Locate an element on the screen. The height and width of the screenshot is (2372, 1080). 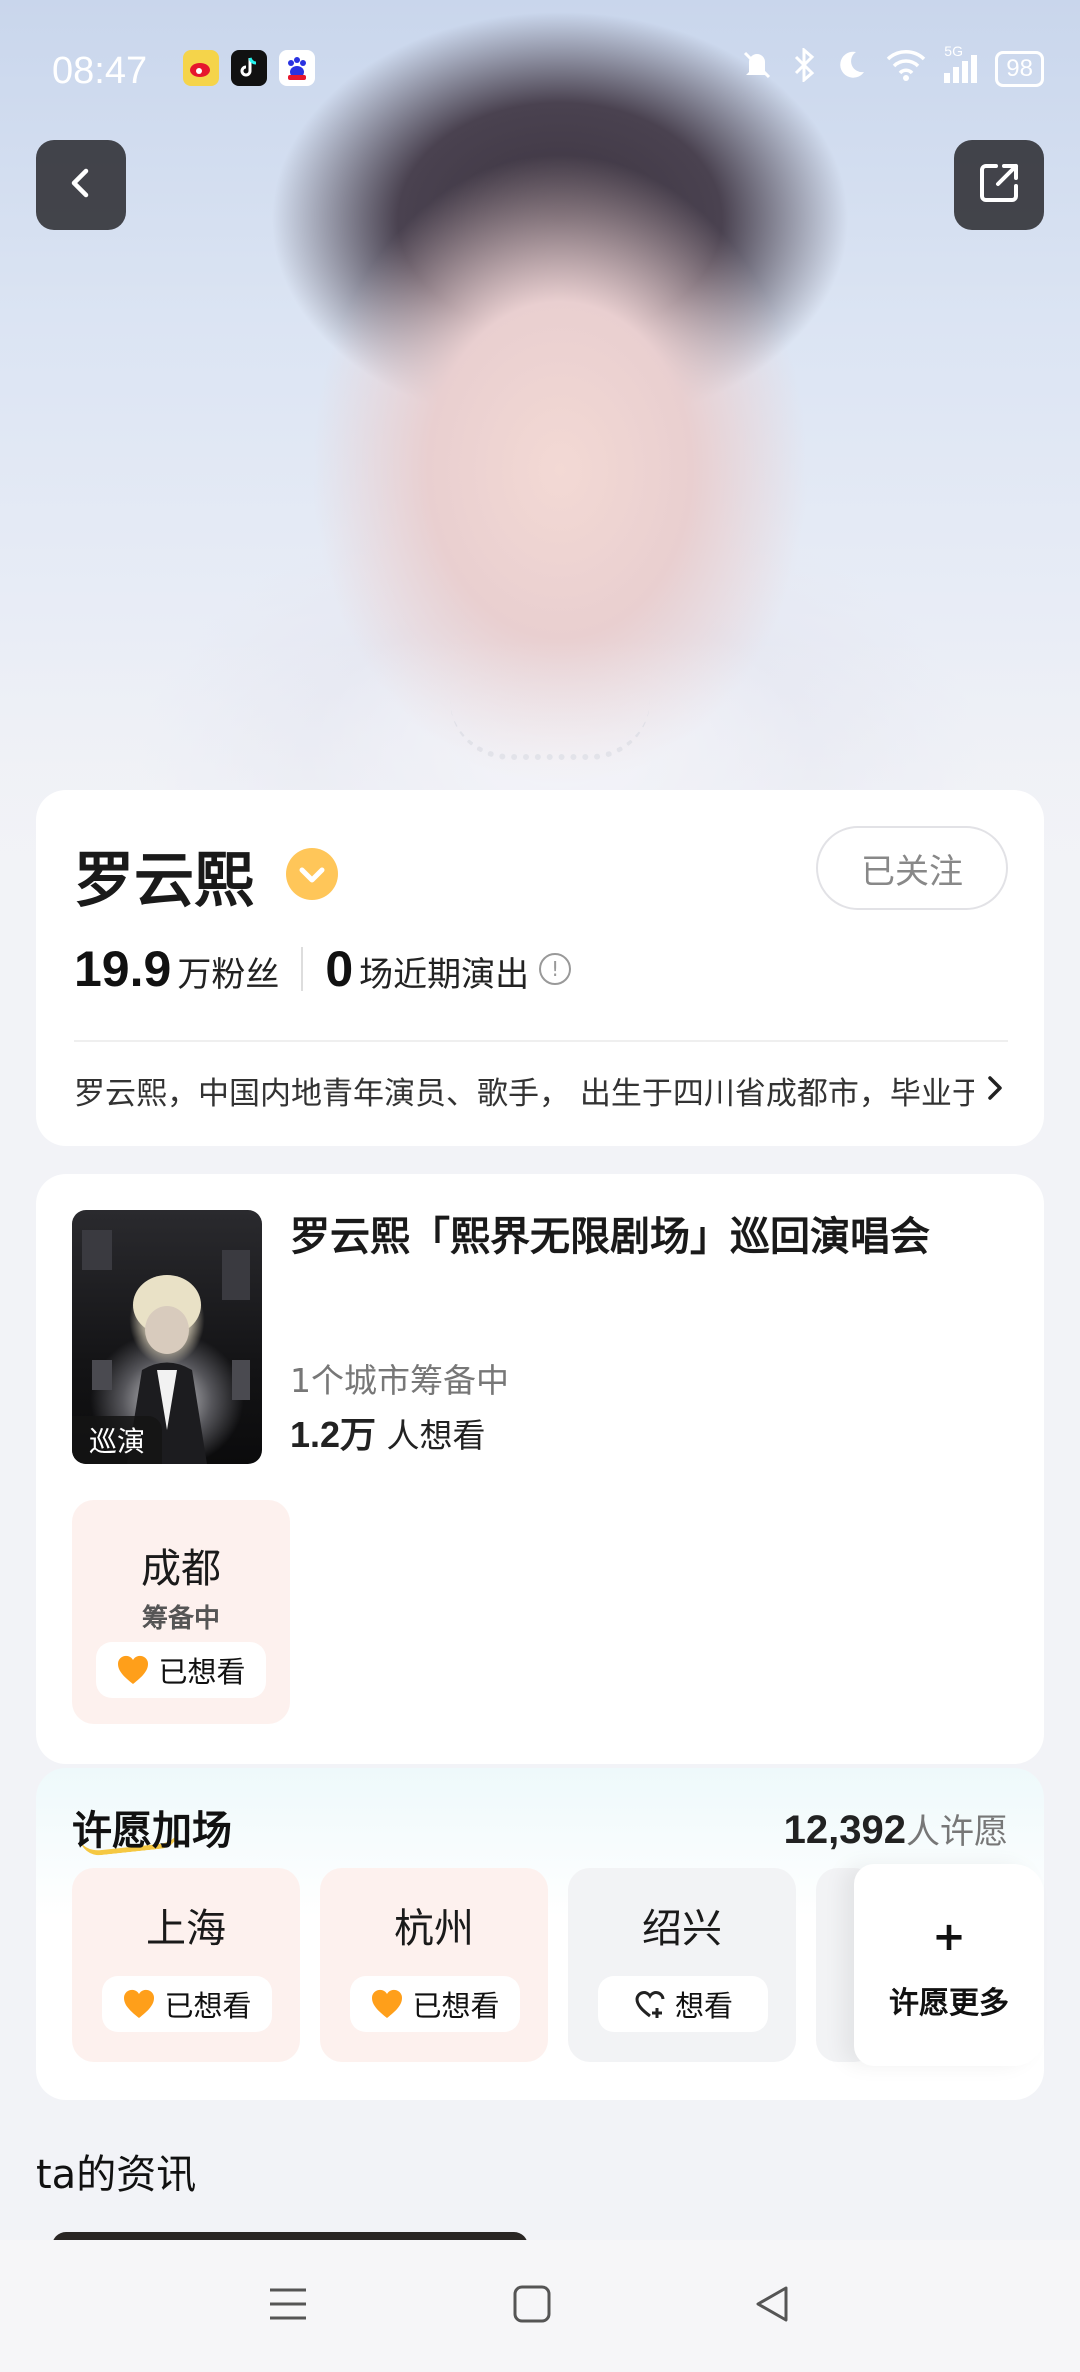
tour-poster: 巡演 is located at coordinates (167, 1337).